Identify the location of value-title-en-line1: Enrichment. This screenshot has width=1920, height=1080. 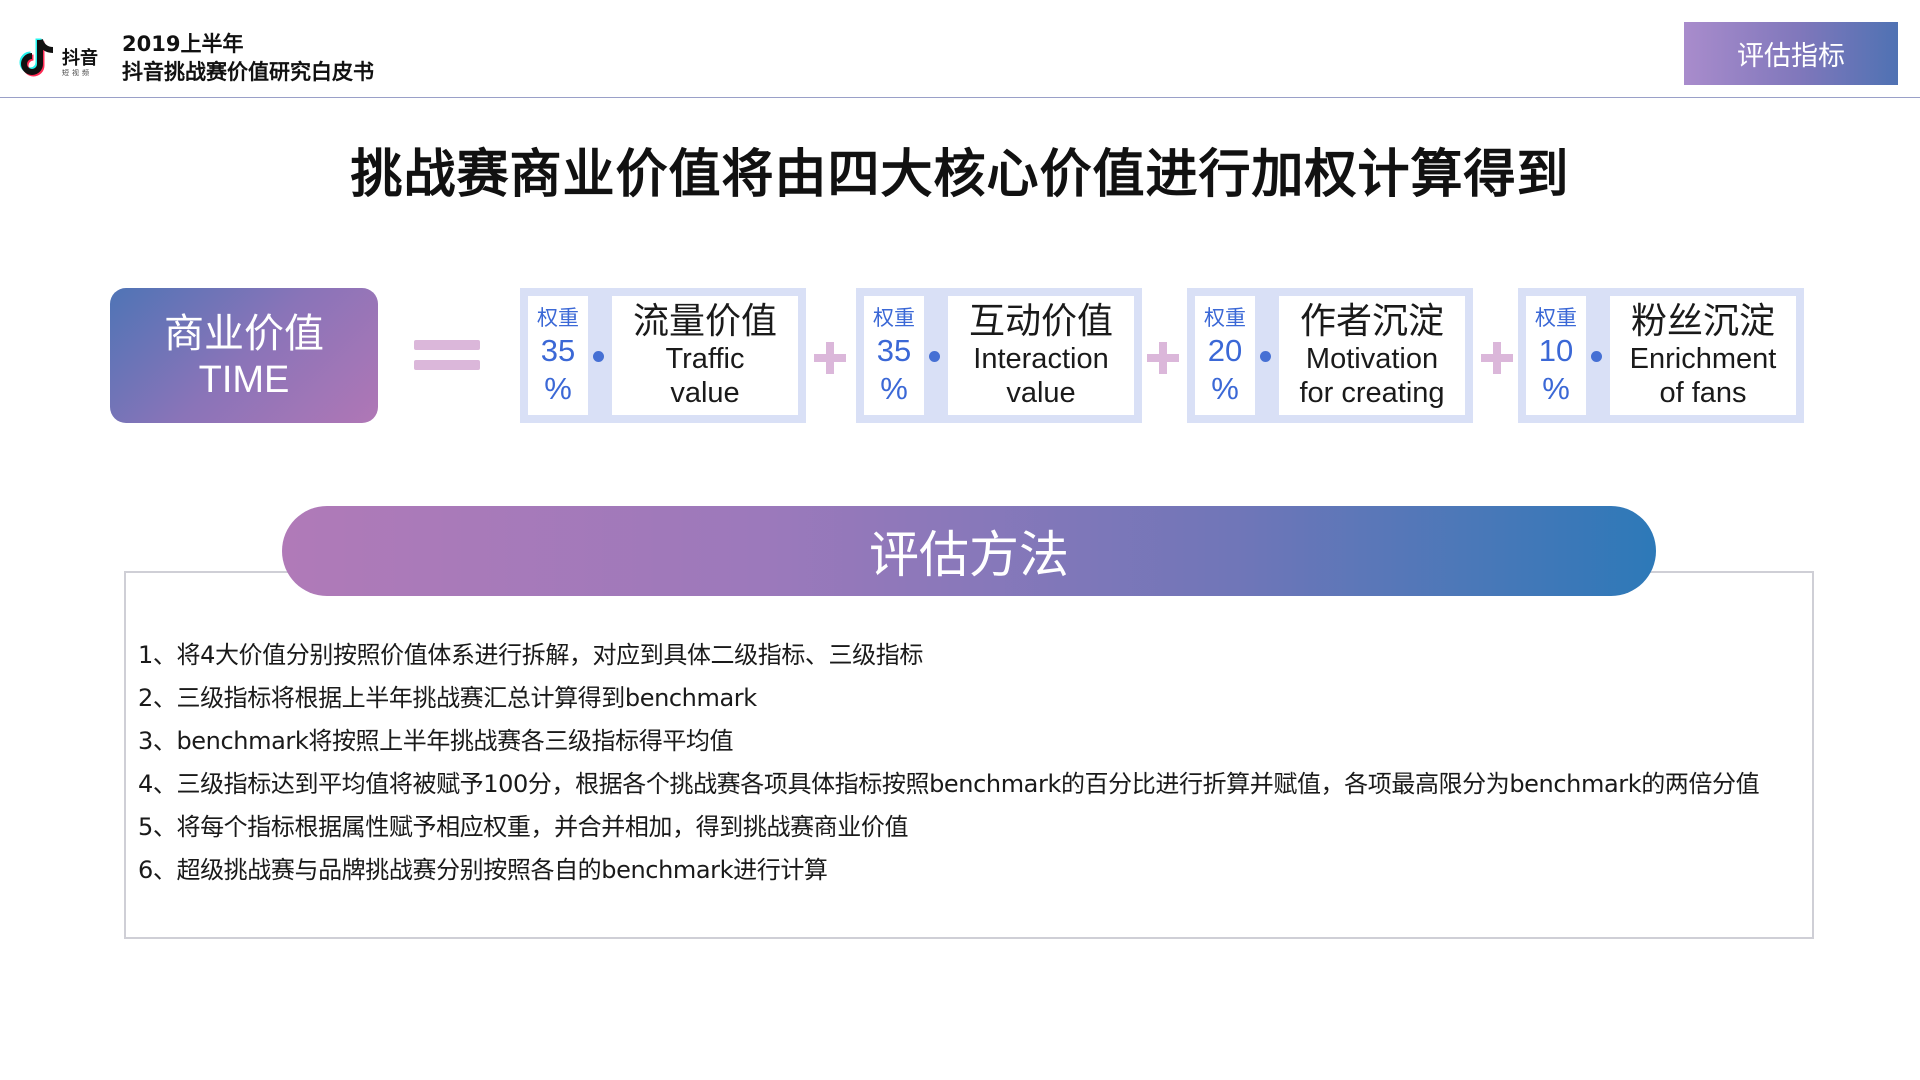
(1703, 358).